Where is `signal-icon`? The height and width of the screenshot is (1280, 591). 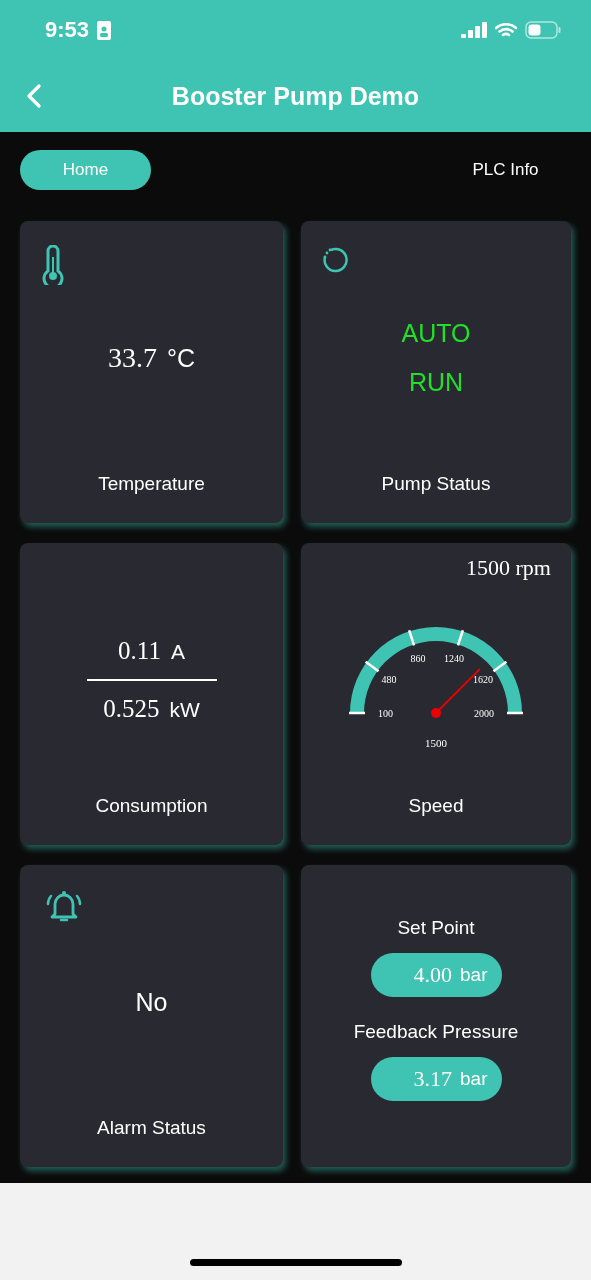 signal-icon is located at coordinates (474, 30).